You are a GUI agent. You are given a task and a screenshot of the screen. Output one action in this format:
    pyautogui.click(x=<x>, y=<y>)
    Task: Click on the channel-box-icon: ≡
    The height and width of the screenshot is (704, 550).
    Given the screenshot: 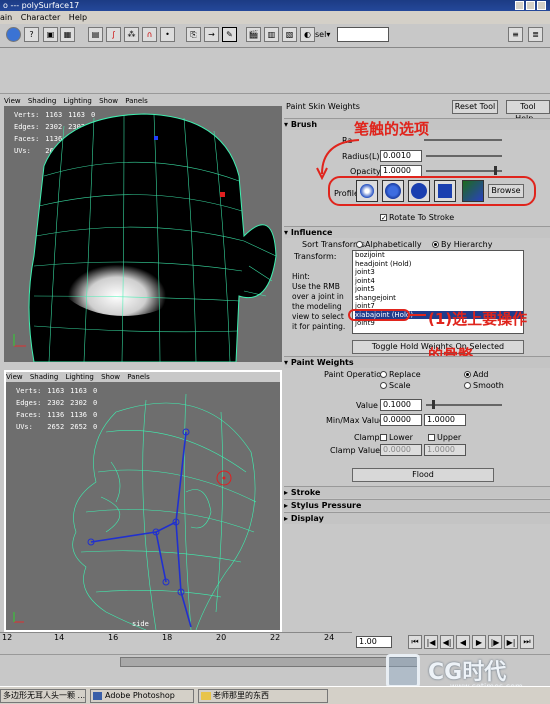 What is the action you would take?
    pyautogui.click(x=515, y=34)
    